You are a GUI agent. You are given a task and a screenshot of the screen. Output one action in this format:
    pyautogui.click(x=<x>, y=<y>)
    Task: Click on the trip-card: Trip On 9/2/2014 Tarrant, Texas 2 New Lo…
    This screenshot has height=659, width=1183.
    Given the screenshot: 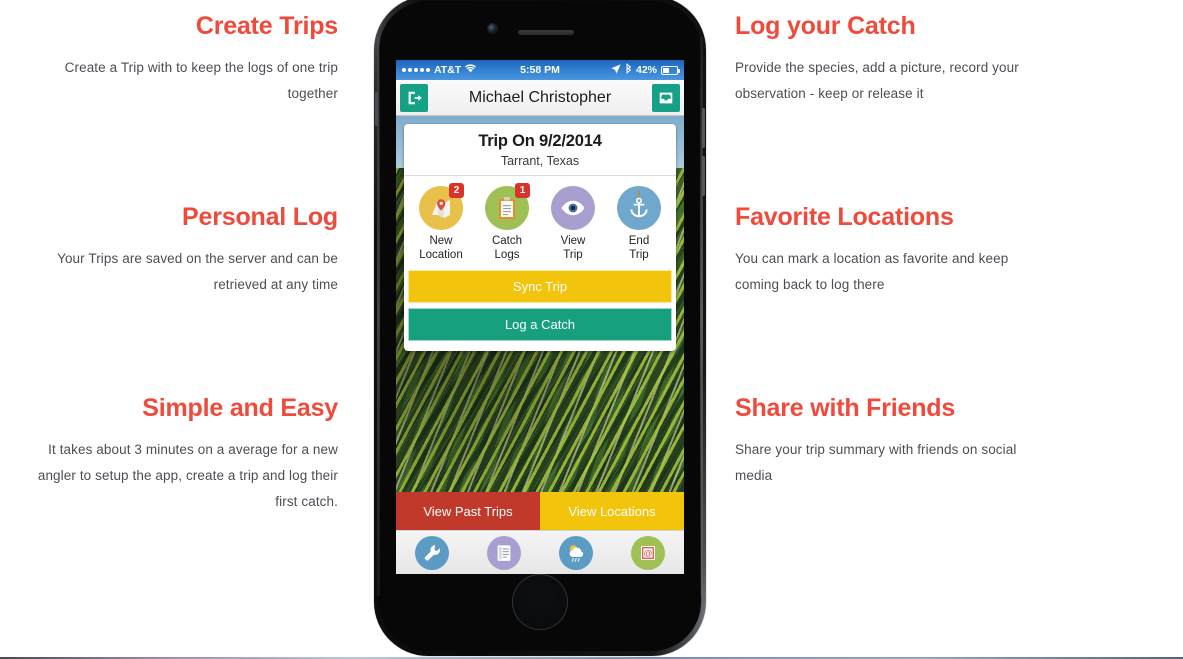 What is the action you would take?
    pyautogui.click(x=540, y=238)
    